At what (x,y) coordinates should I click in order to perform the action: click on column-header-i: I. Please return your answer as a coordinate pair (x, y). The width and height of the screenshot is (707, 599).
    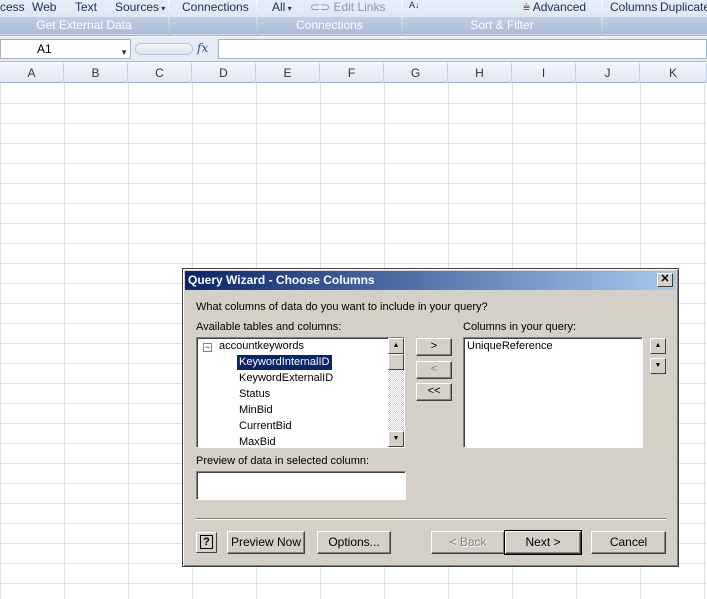
    Looking at the image, I should click on (544, 73).